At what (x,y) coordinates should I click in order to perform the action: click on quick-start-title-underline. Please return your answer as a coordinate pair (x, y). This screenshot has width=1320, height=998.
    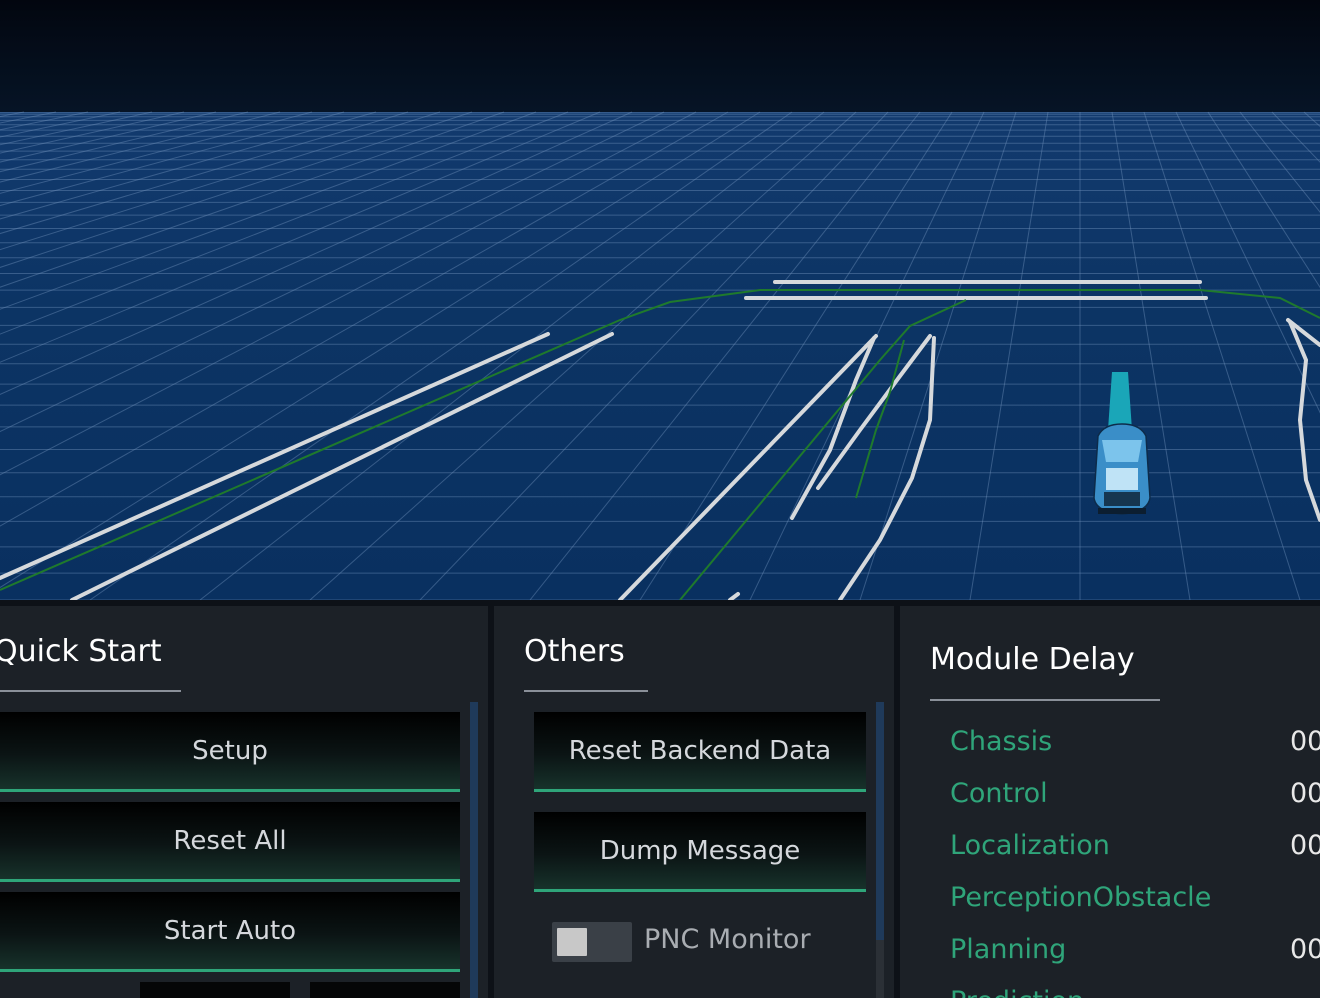
    Looking at the image, I should click on (90, 691).